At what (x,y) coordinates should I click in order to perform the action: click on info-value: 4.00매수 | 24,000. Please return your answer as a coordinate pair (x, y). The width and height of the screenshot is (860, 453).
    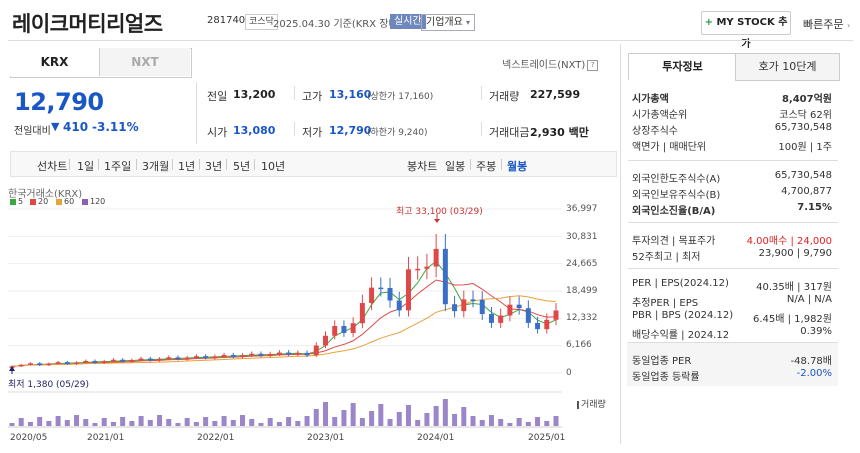
    Looking at the image, I should click on (789, 241).